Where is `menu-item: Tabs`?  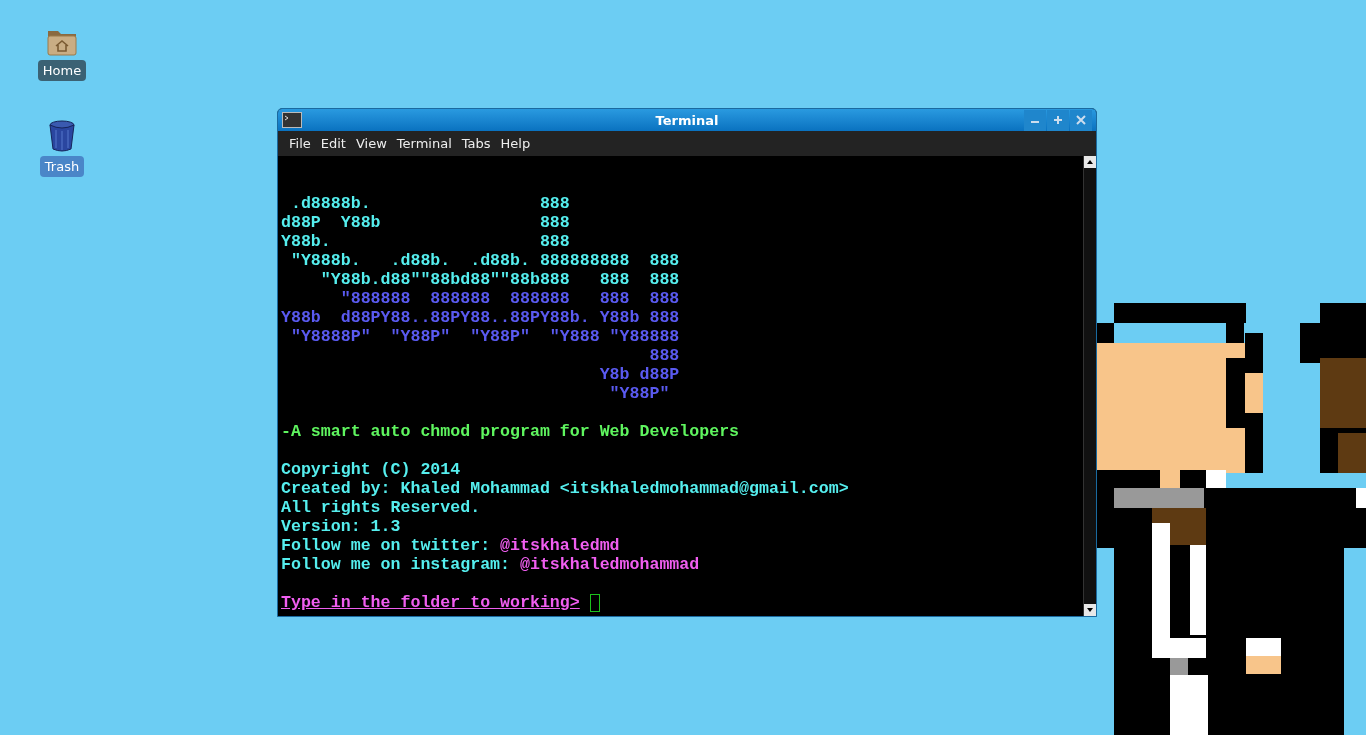
menu-item: Tabs is located at coordinates (476, 143).